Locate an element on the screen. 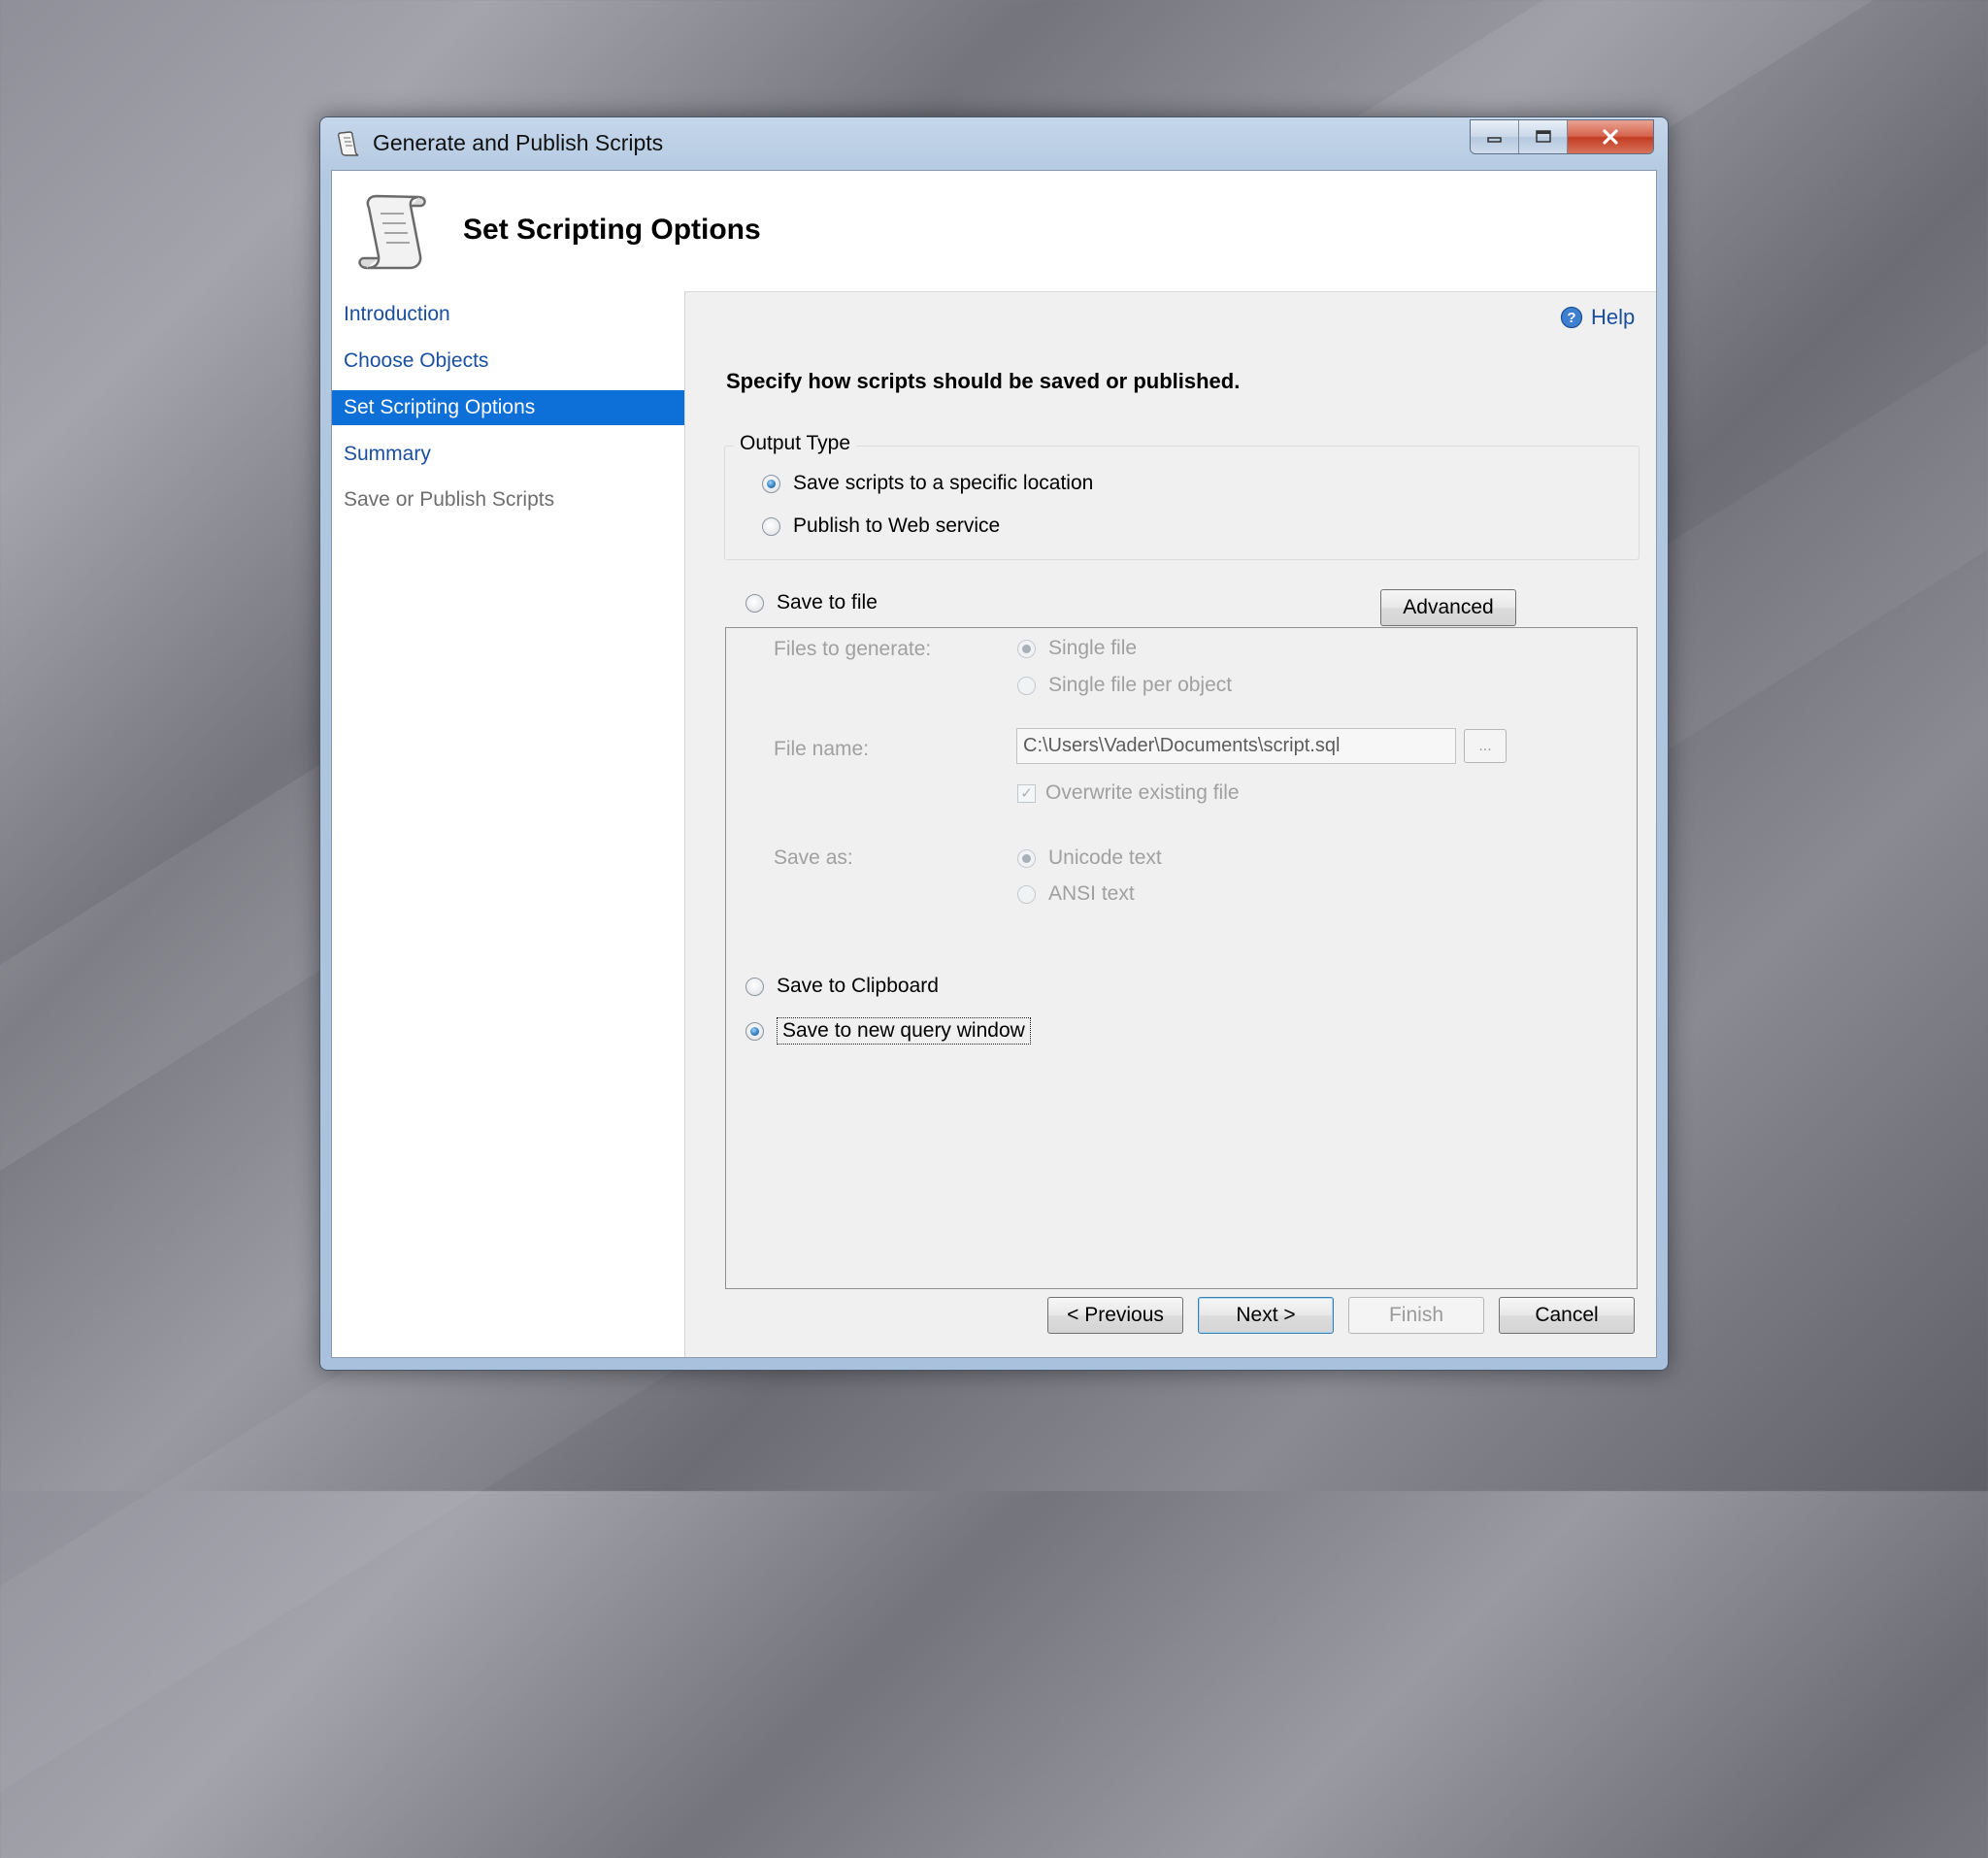 The width and height of the screenshot is (1988, 1858). help-label: Help is located at coordinates (1614, 317).